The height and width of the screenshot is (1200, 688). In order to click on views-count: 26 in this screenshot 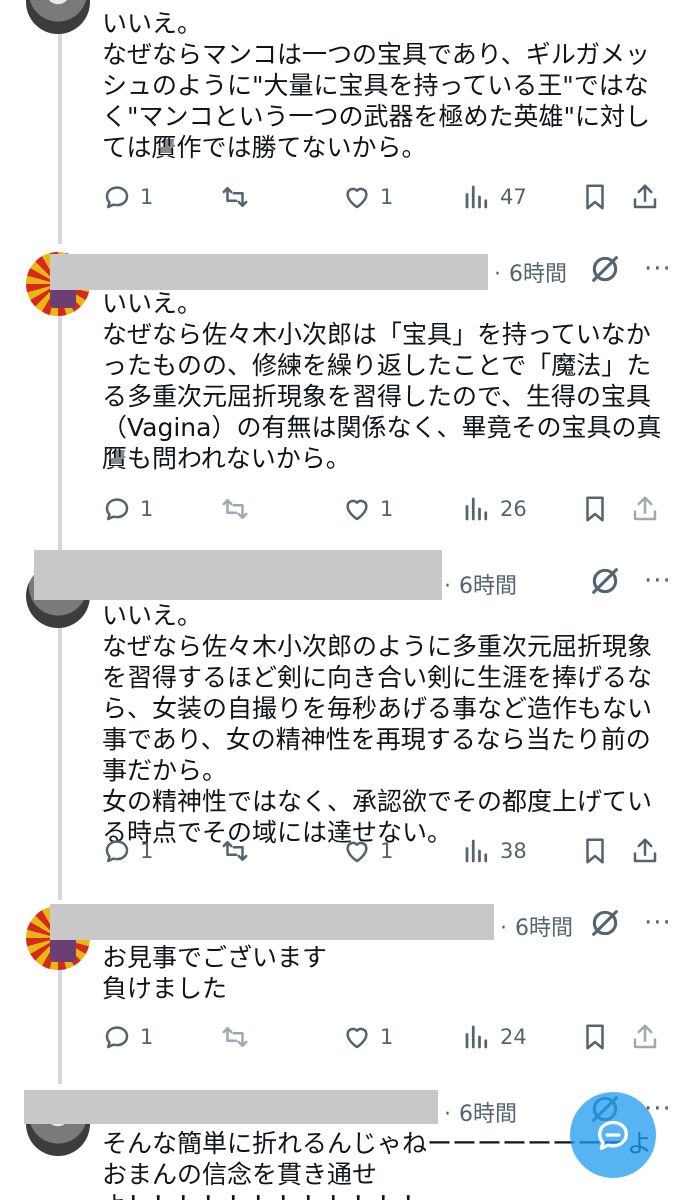, I will do `click(513, 509)`.